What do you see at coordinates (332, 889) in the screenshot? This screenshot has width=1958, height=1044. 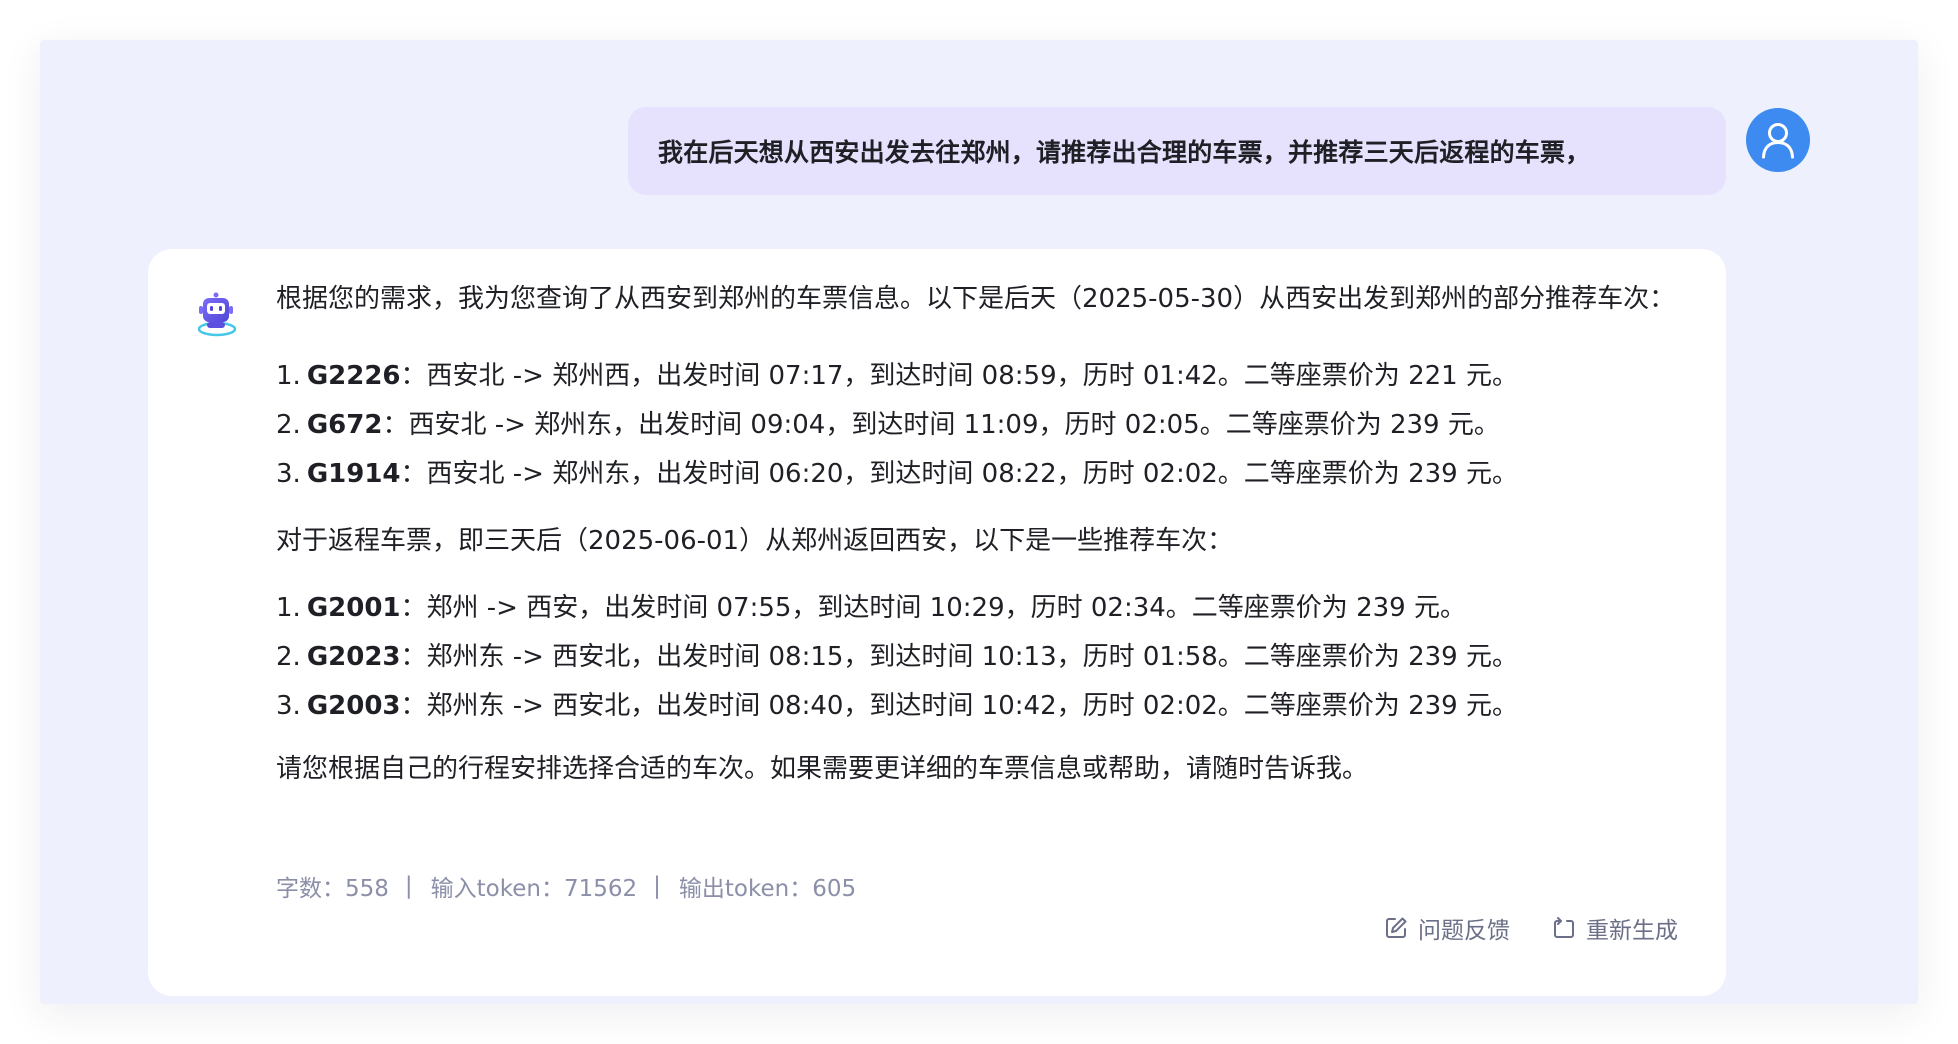 I see `char-count: 字数：558` at bounding box center [332, 889].